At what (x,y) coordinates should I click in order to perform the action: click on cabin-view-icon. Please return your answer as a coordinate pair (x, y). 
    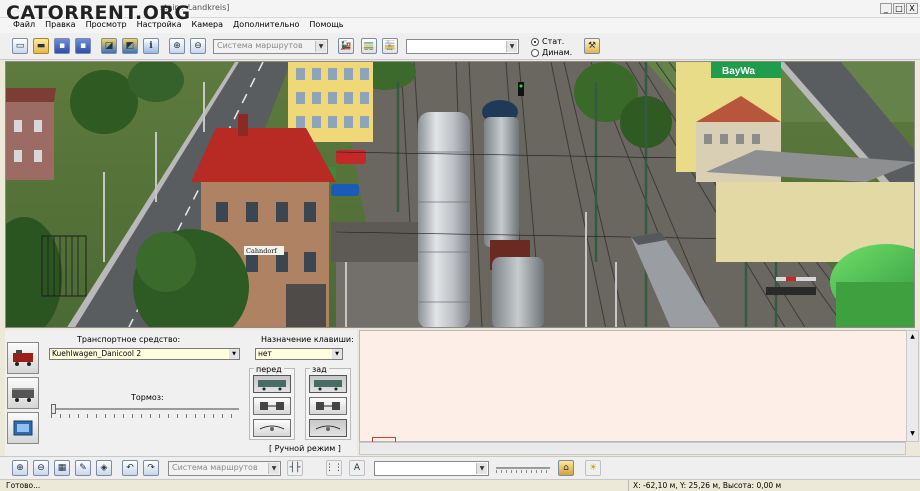
    Looking at the image, I should click on (23, 428).